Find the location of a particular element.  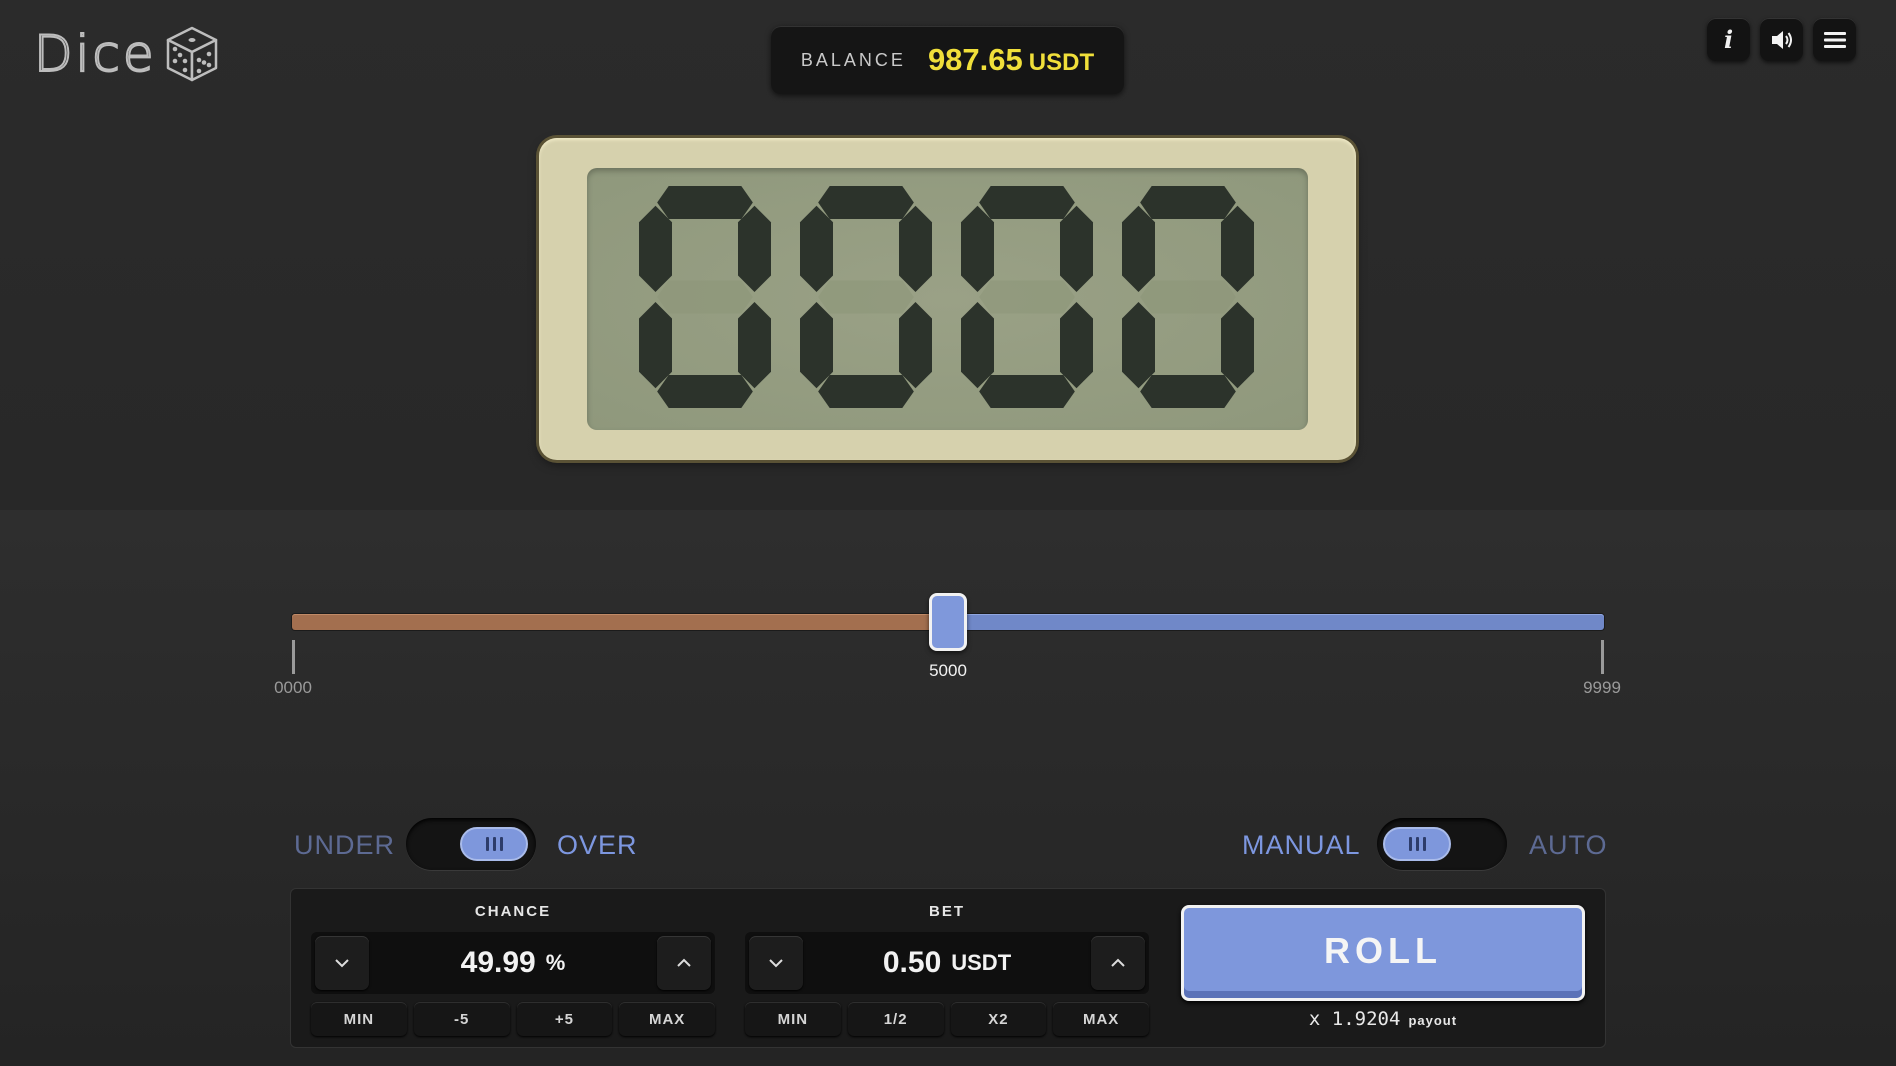

bet-title: BET is located at coordinates (947, 911).